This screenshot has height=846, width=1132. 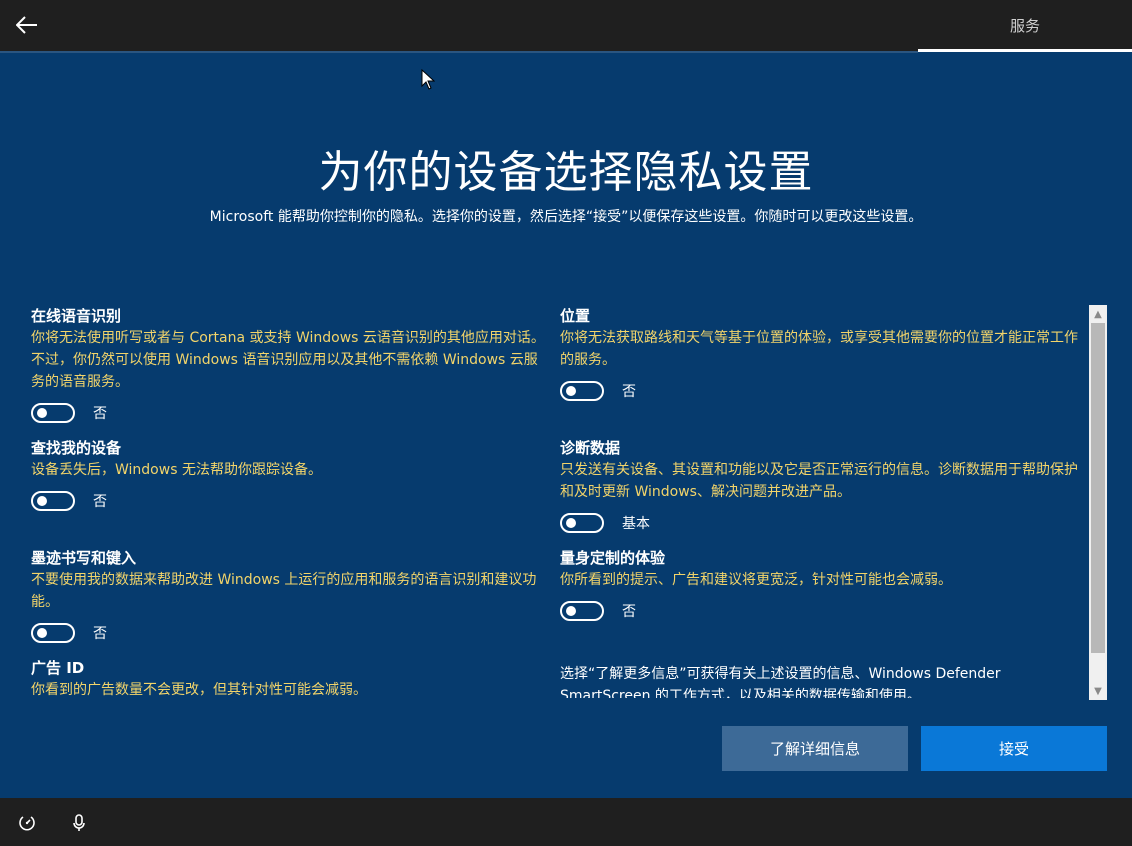 I want to click on page-title: 为你的设备选择隐私设置, so click(x=566, y=172).